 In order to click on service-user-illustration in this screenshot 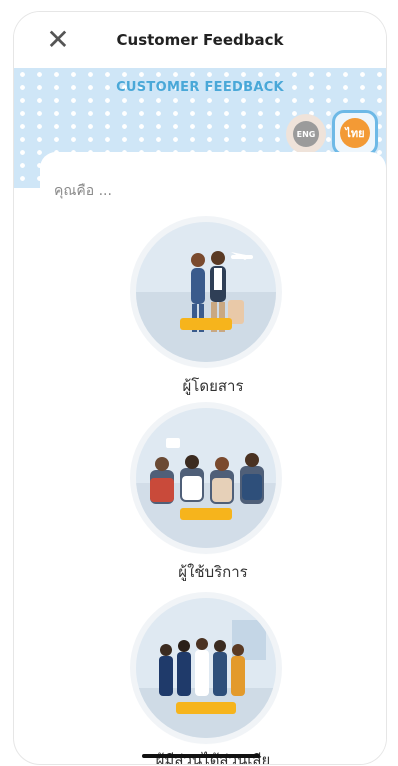, I will do `click(206, 478)`.